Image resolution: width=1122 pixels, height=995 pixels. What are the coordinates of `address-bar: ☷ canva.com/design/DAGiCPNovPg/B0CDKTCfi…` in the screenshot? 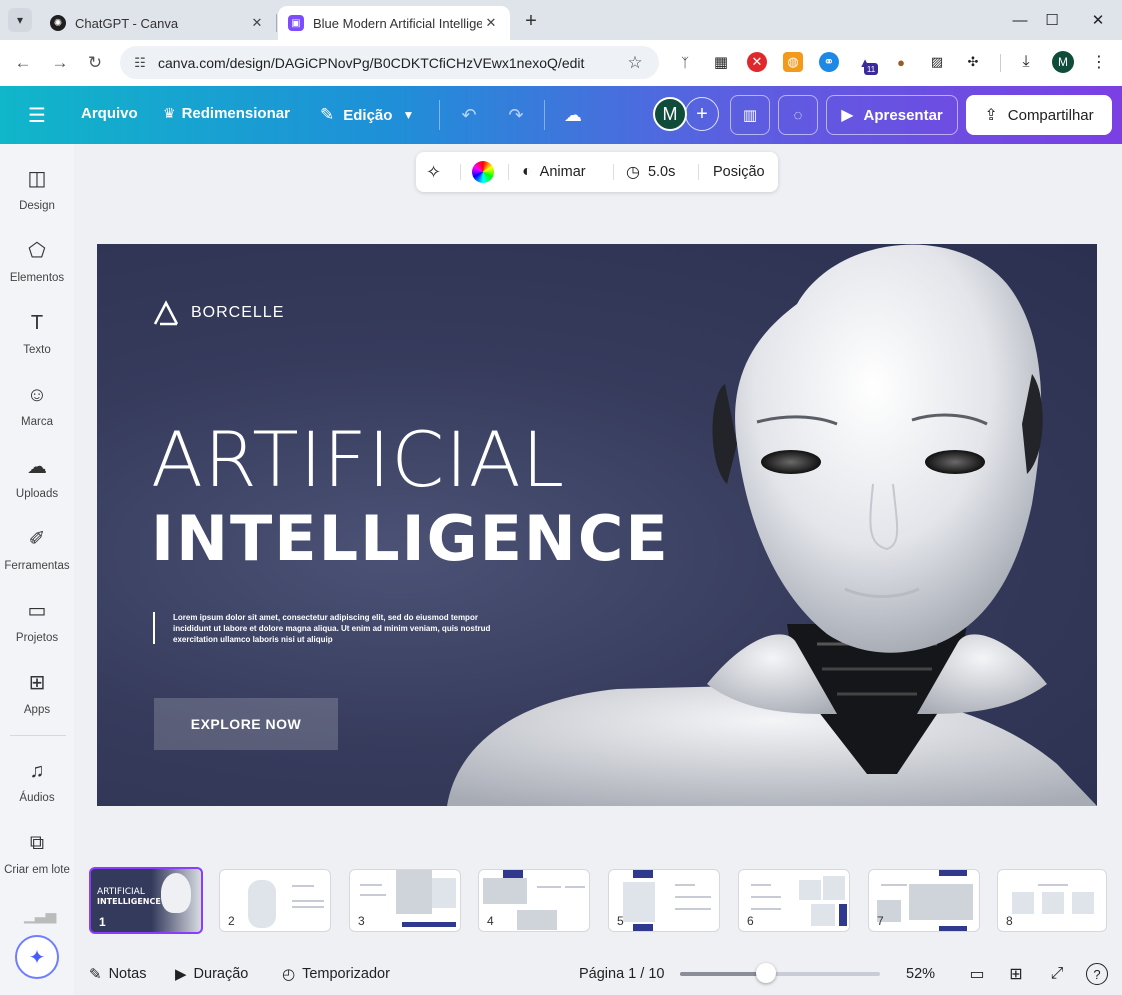 It's located at (389, 62).